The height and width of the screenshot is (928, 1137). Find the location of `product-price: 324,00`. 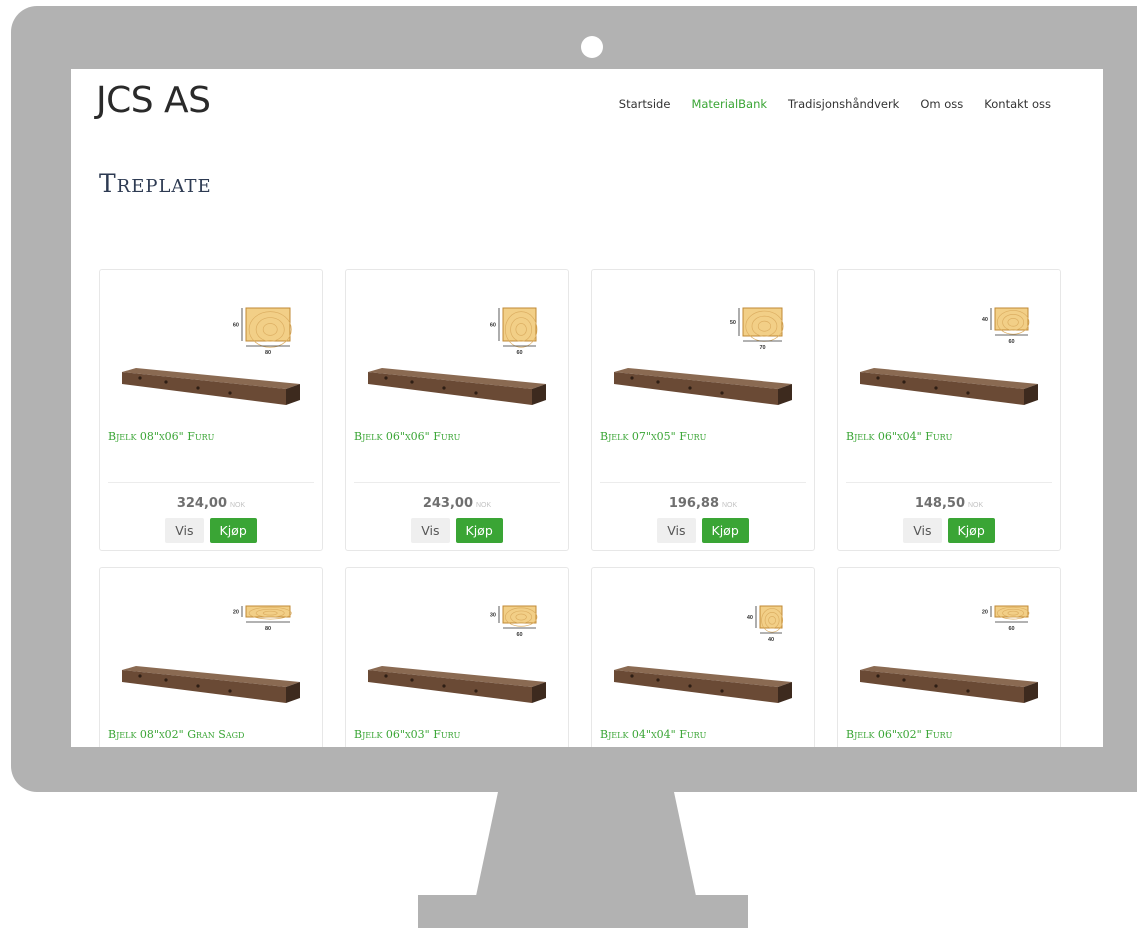

product-price: 324,00 is located at coordinates (201, 503).